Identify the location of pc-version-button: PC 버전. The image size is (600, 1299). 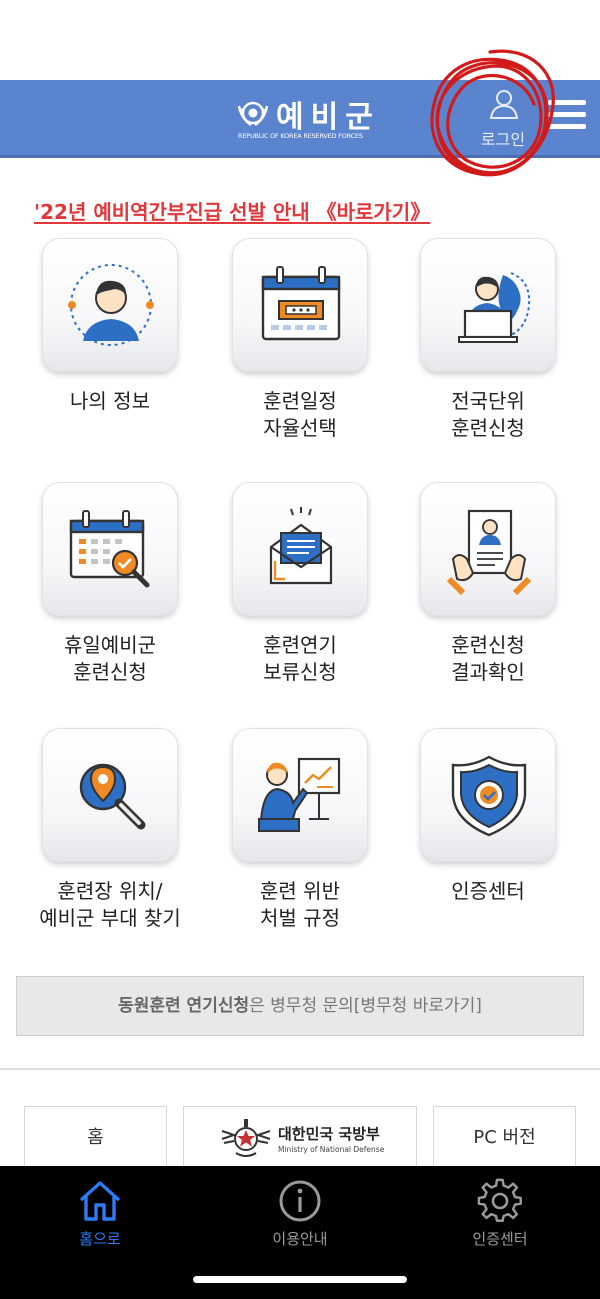
(504, 1138).